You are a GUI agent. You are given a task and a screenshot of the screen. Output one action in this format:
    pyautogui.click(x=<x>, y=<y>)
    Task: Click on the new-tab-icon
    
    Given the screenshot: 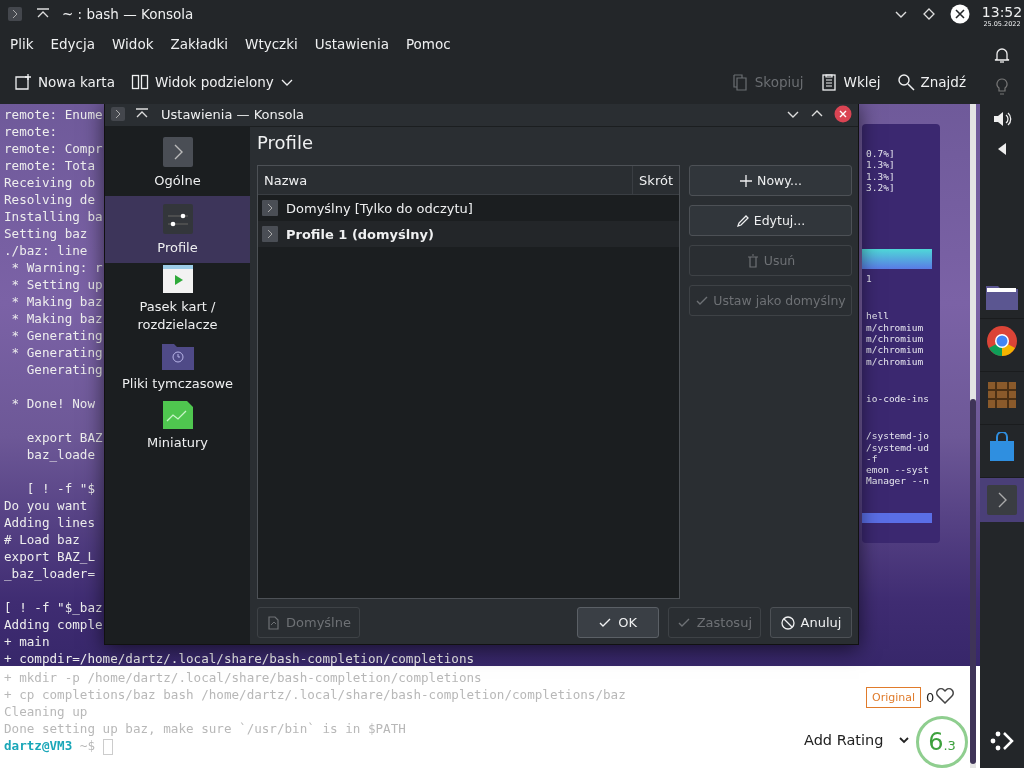 What is the action you would take?
    pyautogui.click(x=23, y=82)
    